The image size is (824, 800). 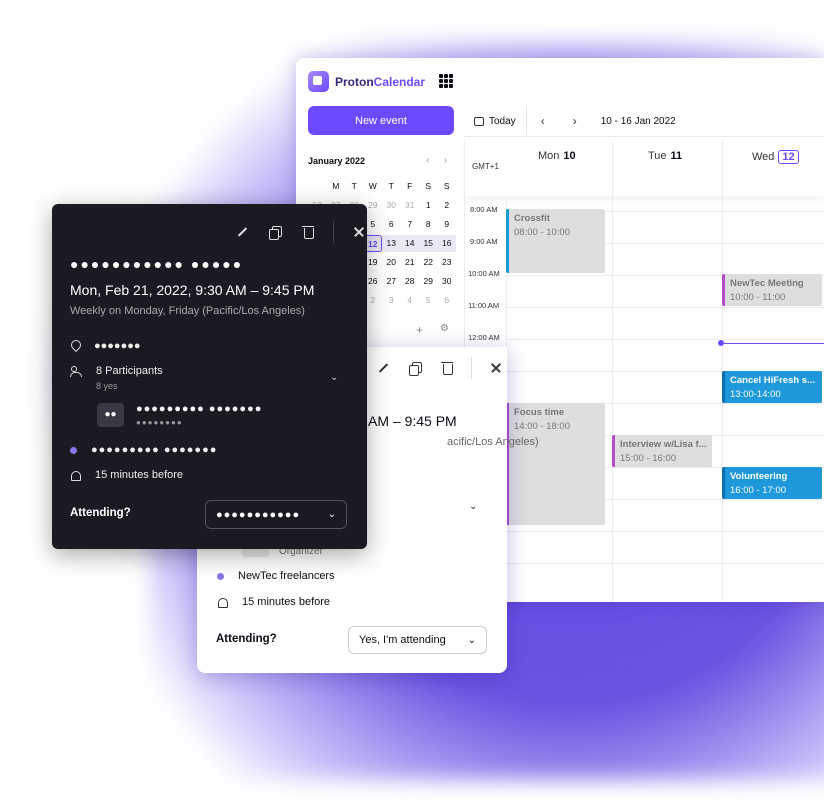 I want to click on weekday-header: T, so click(x=391, y=186).